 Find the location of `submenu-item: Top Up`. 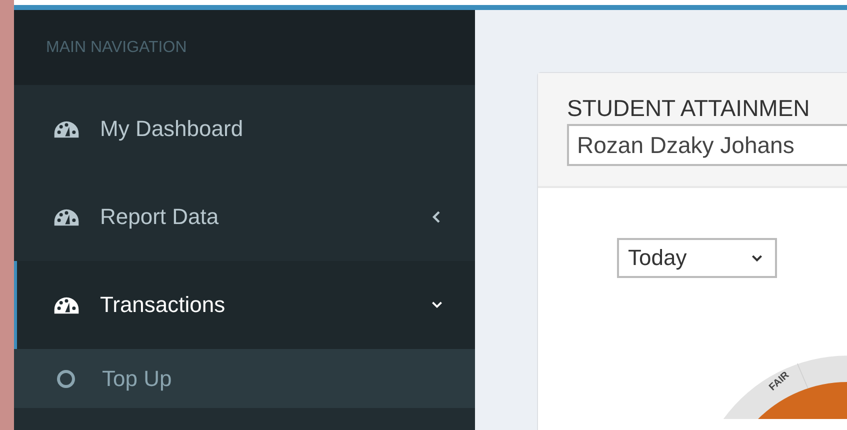

submenu-item: Top Up is located at coordinates (244, 378).